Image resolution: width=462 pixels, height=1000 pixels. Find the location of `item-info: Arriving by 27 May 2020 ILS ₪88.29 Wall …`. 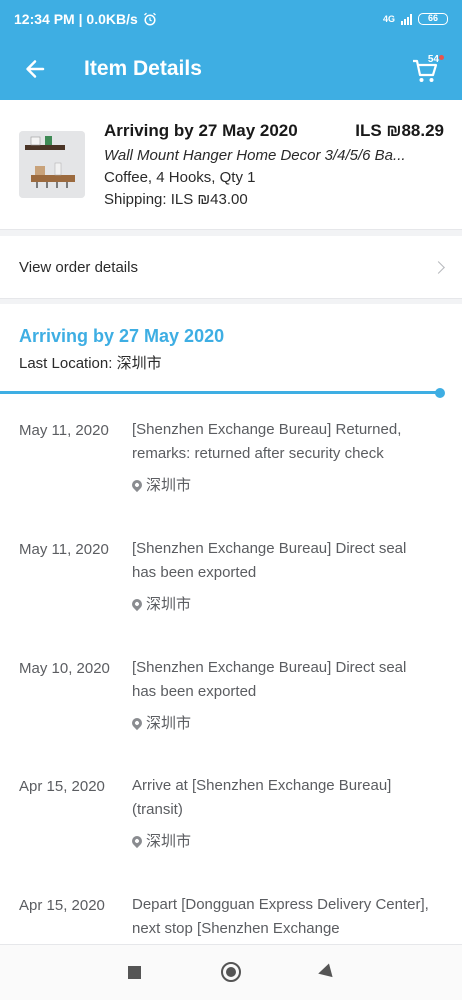

item-info: Arriving by 27 May 2020 ILS ₪88.29 Wall … is located at coordinates (274, 163).